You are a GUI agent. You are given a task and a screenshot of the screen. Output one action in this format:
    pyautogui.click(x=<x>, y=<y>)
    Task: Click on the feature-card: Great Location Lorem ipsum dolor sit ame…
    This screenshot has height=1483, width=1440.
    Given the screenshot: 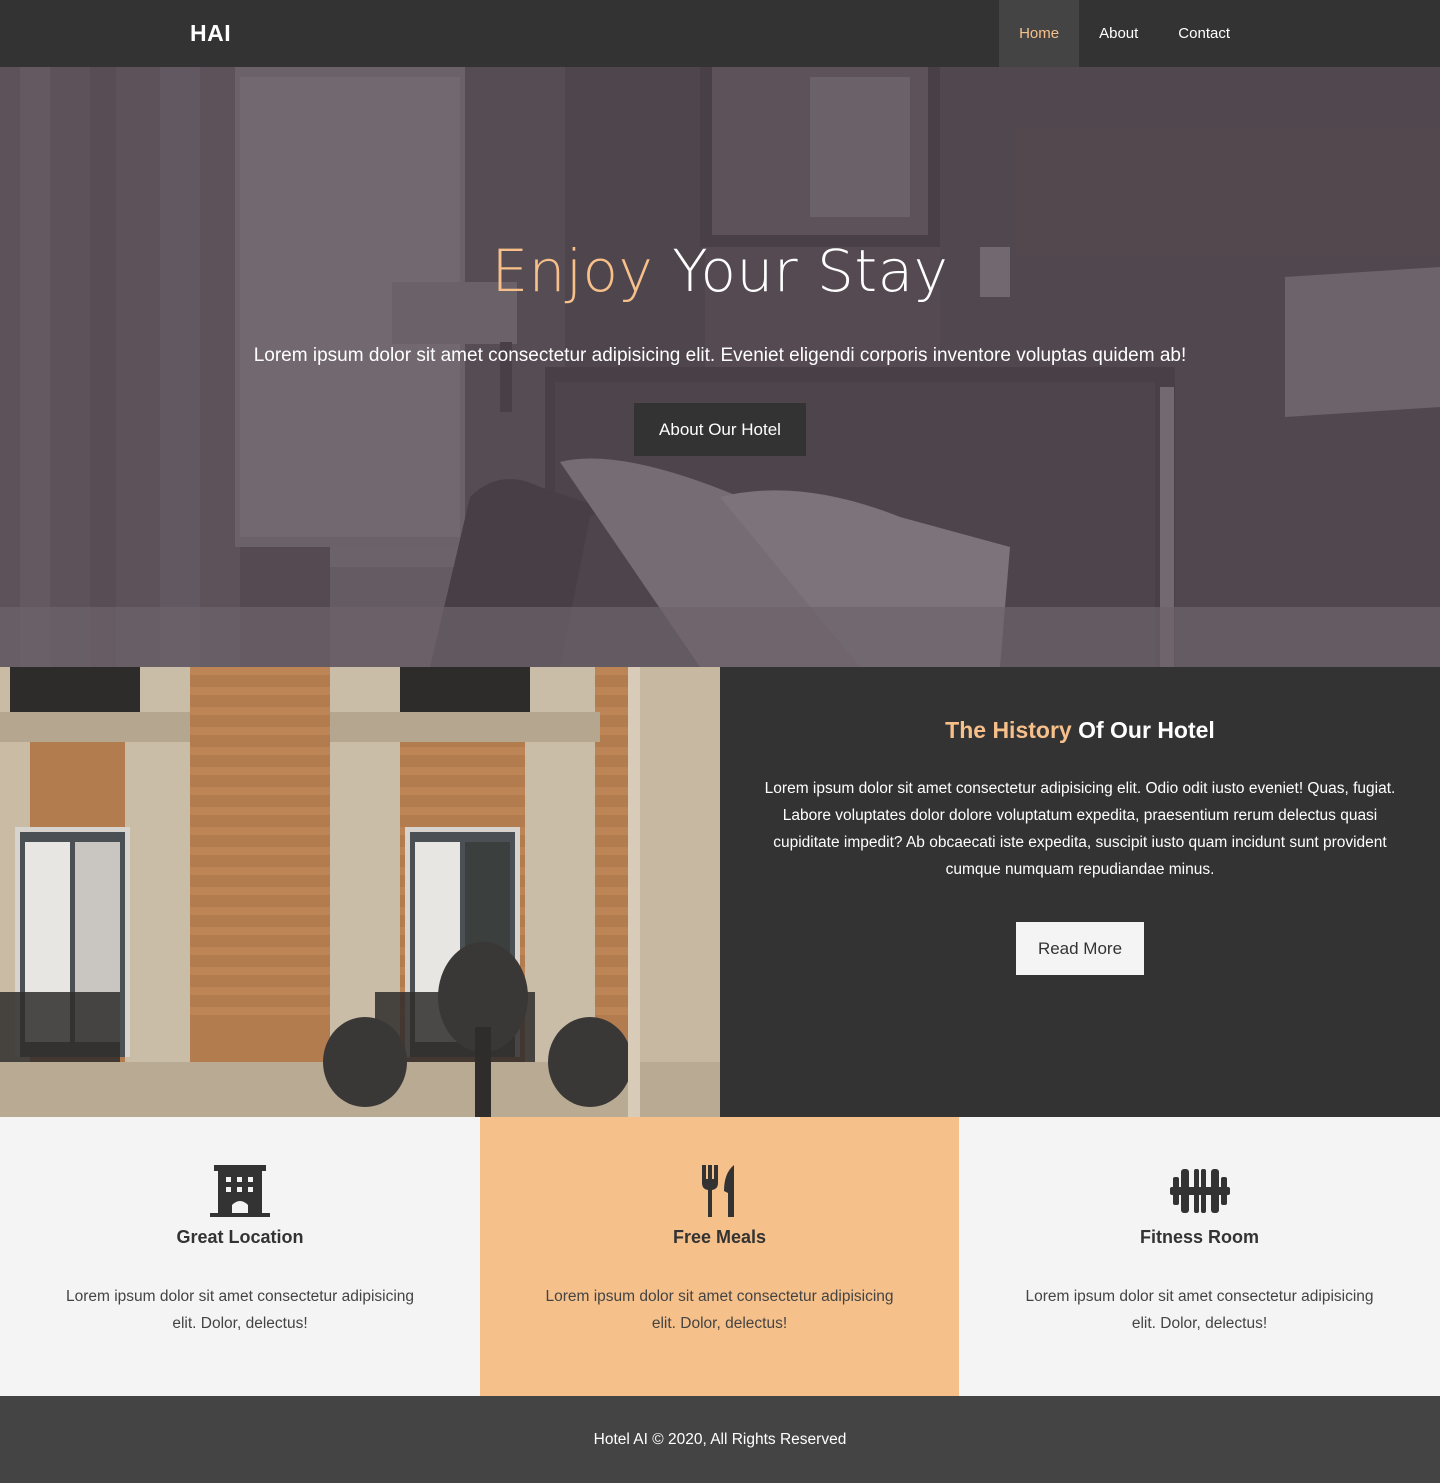 What is the action you would take?
    pyautogui.click(x=240, y=1256)
    